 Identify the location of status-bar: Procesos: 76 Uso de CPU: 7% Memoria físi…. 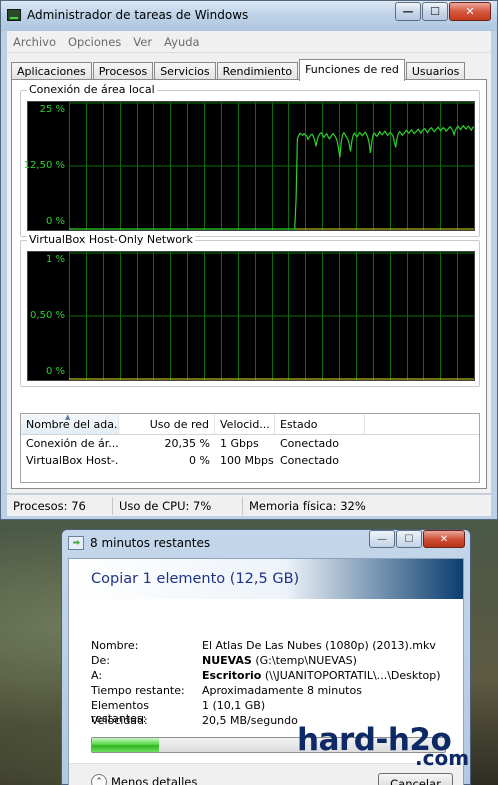
(249, 505).